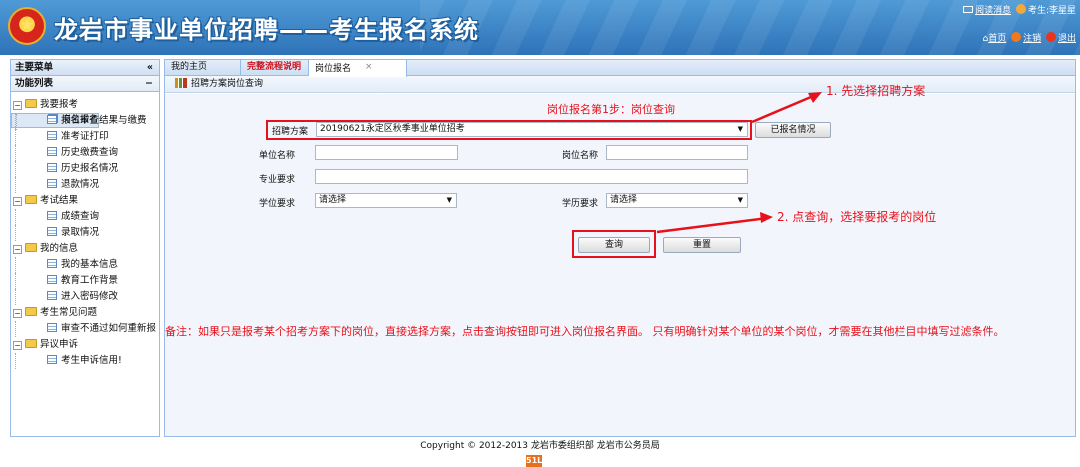 This screenshot has width=1080, height=467. Describe the element at coordinates (59, 104) in the screenshot. I see `menu-group-label: 我要报考` at that location.